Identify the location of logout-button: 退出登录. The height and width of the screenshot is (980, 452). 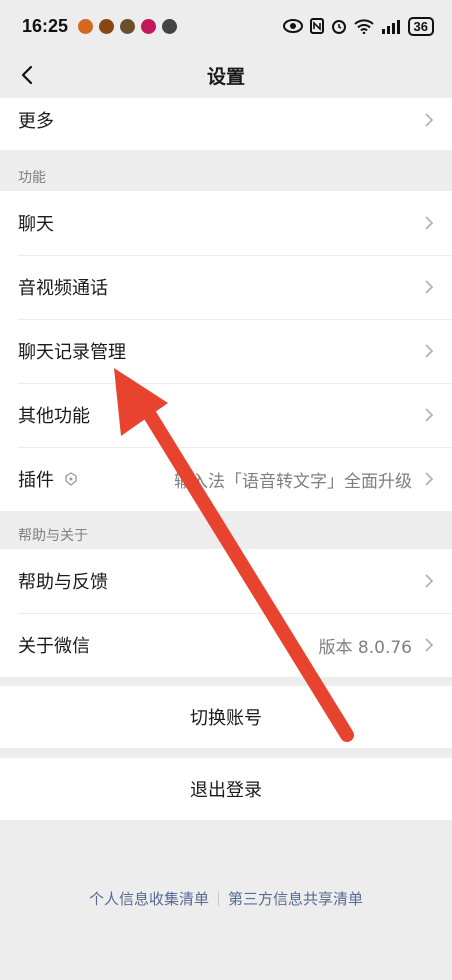
(226, 789).